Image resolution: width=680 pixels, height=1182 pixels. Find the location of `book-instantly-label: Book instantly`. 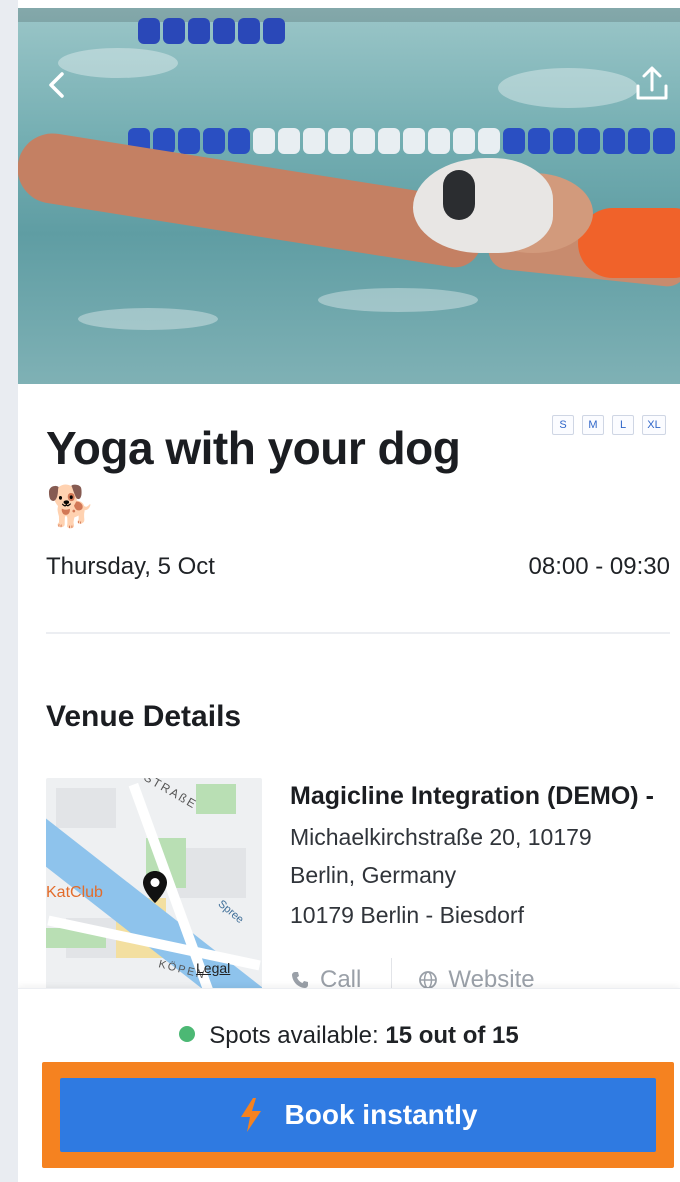

book-instantly-label: Book instantly is located at coordinates (381, 1114).